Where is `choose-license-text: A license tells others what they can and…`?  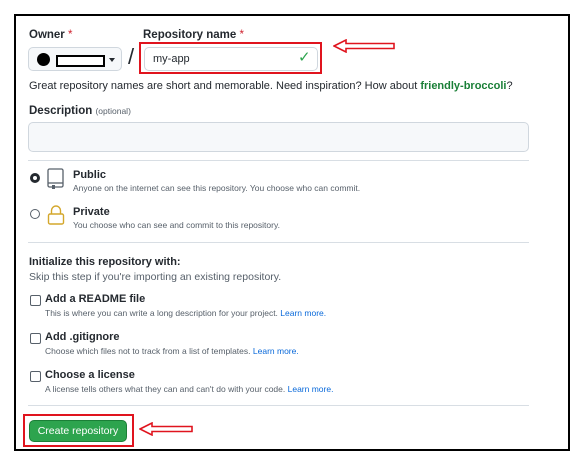
choose-license-text: A license tells others what they can and… is located at coordinates (165, 389).